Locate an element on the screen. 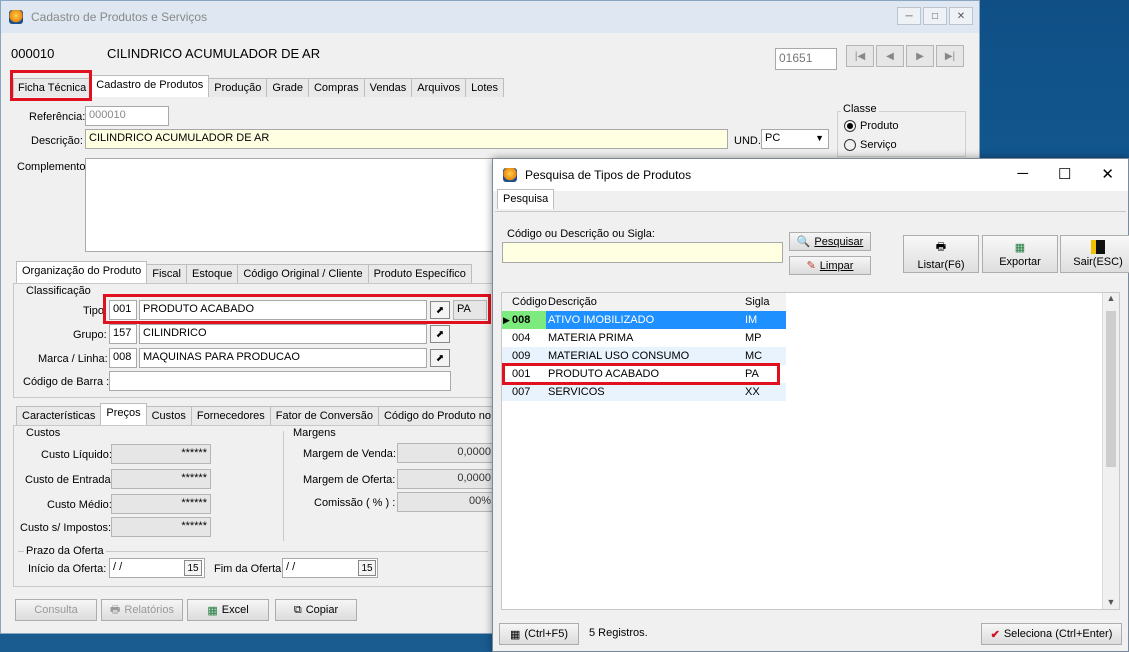  tab-cadastro-produtos: Cadastro de Produtos is located at coordinates (150, 86).